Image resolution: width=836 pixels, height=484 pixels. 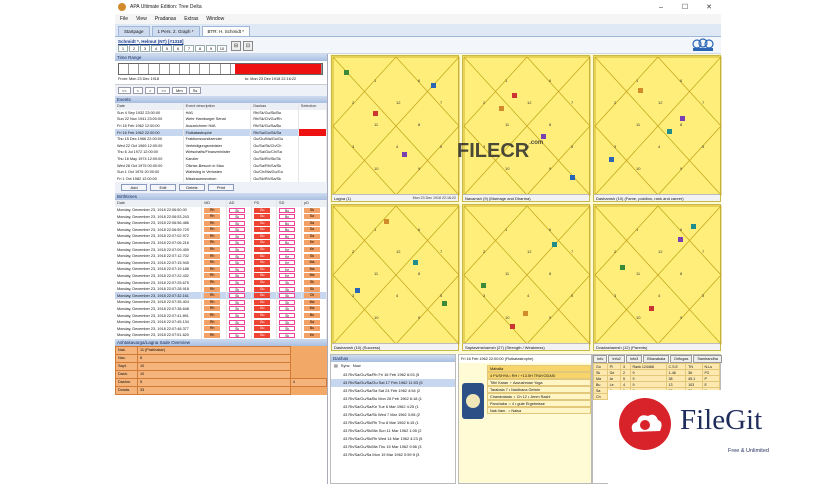 I want to click on col-pd: PD, so click(x=264, y=203).